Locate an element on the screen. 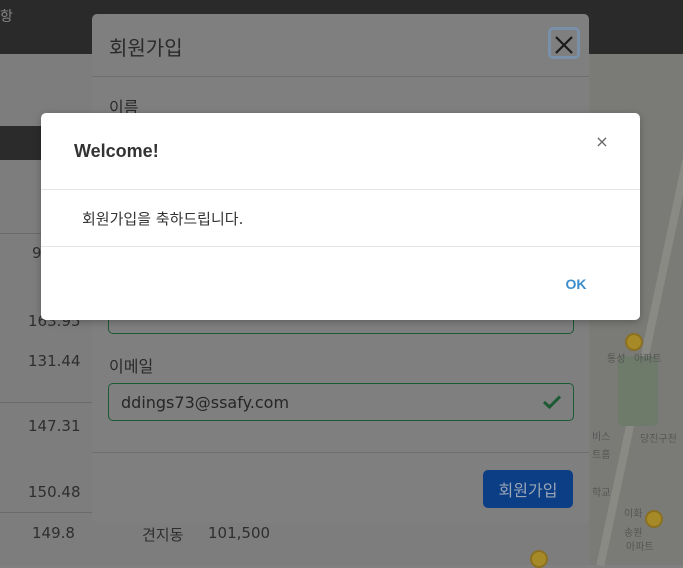  email-field: ddings73@ssafy.com is located at coordinates (341, 402).